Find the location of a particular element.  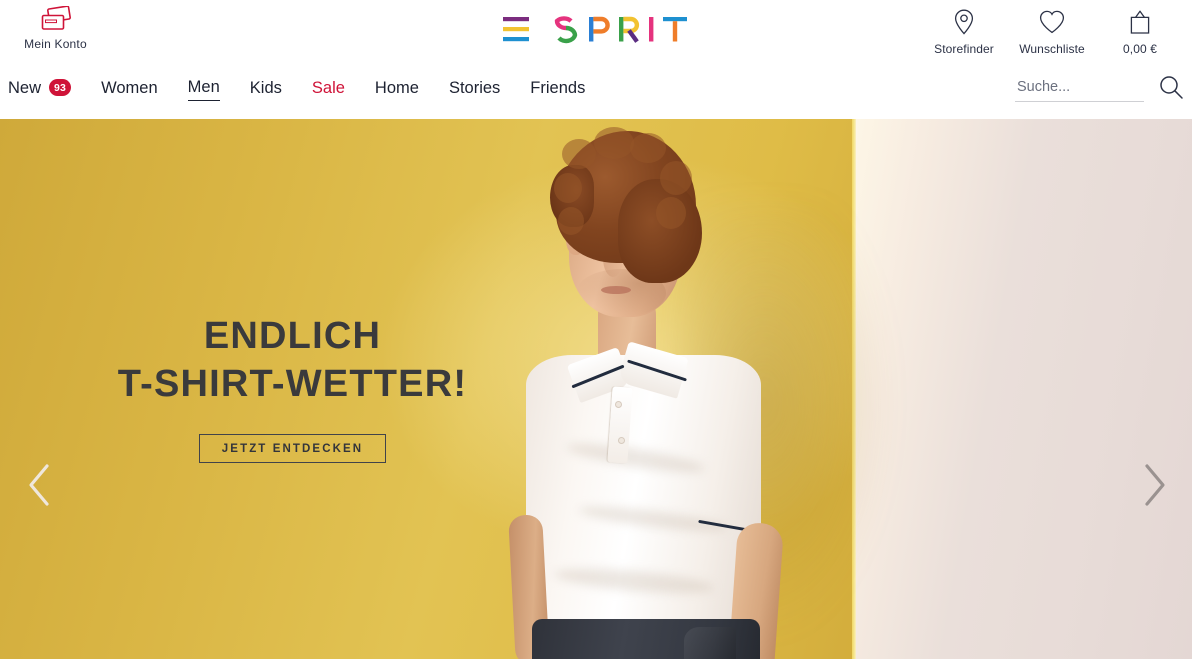

hero-cta-button: JETZT ENTDECKEN is located at coordinates (292, 448).